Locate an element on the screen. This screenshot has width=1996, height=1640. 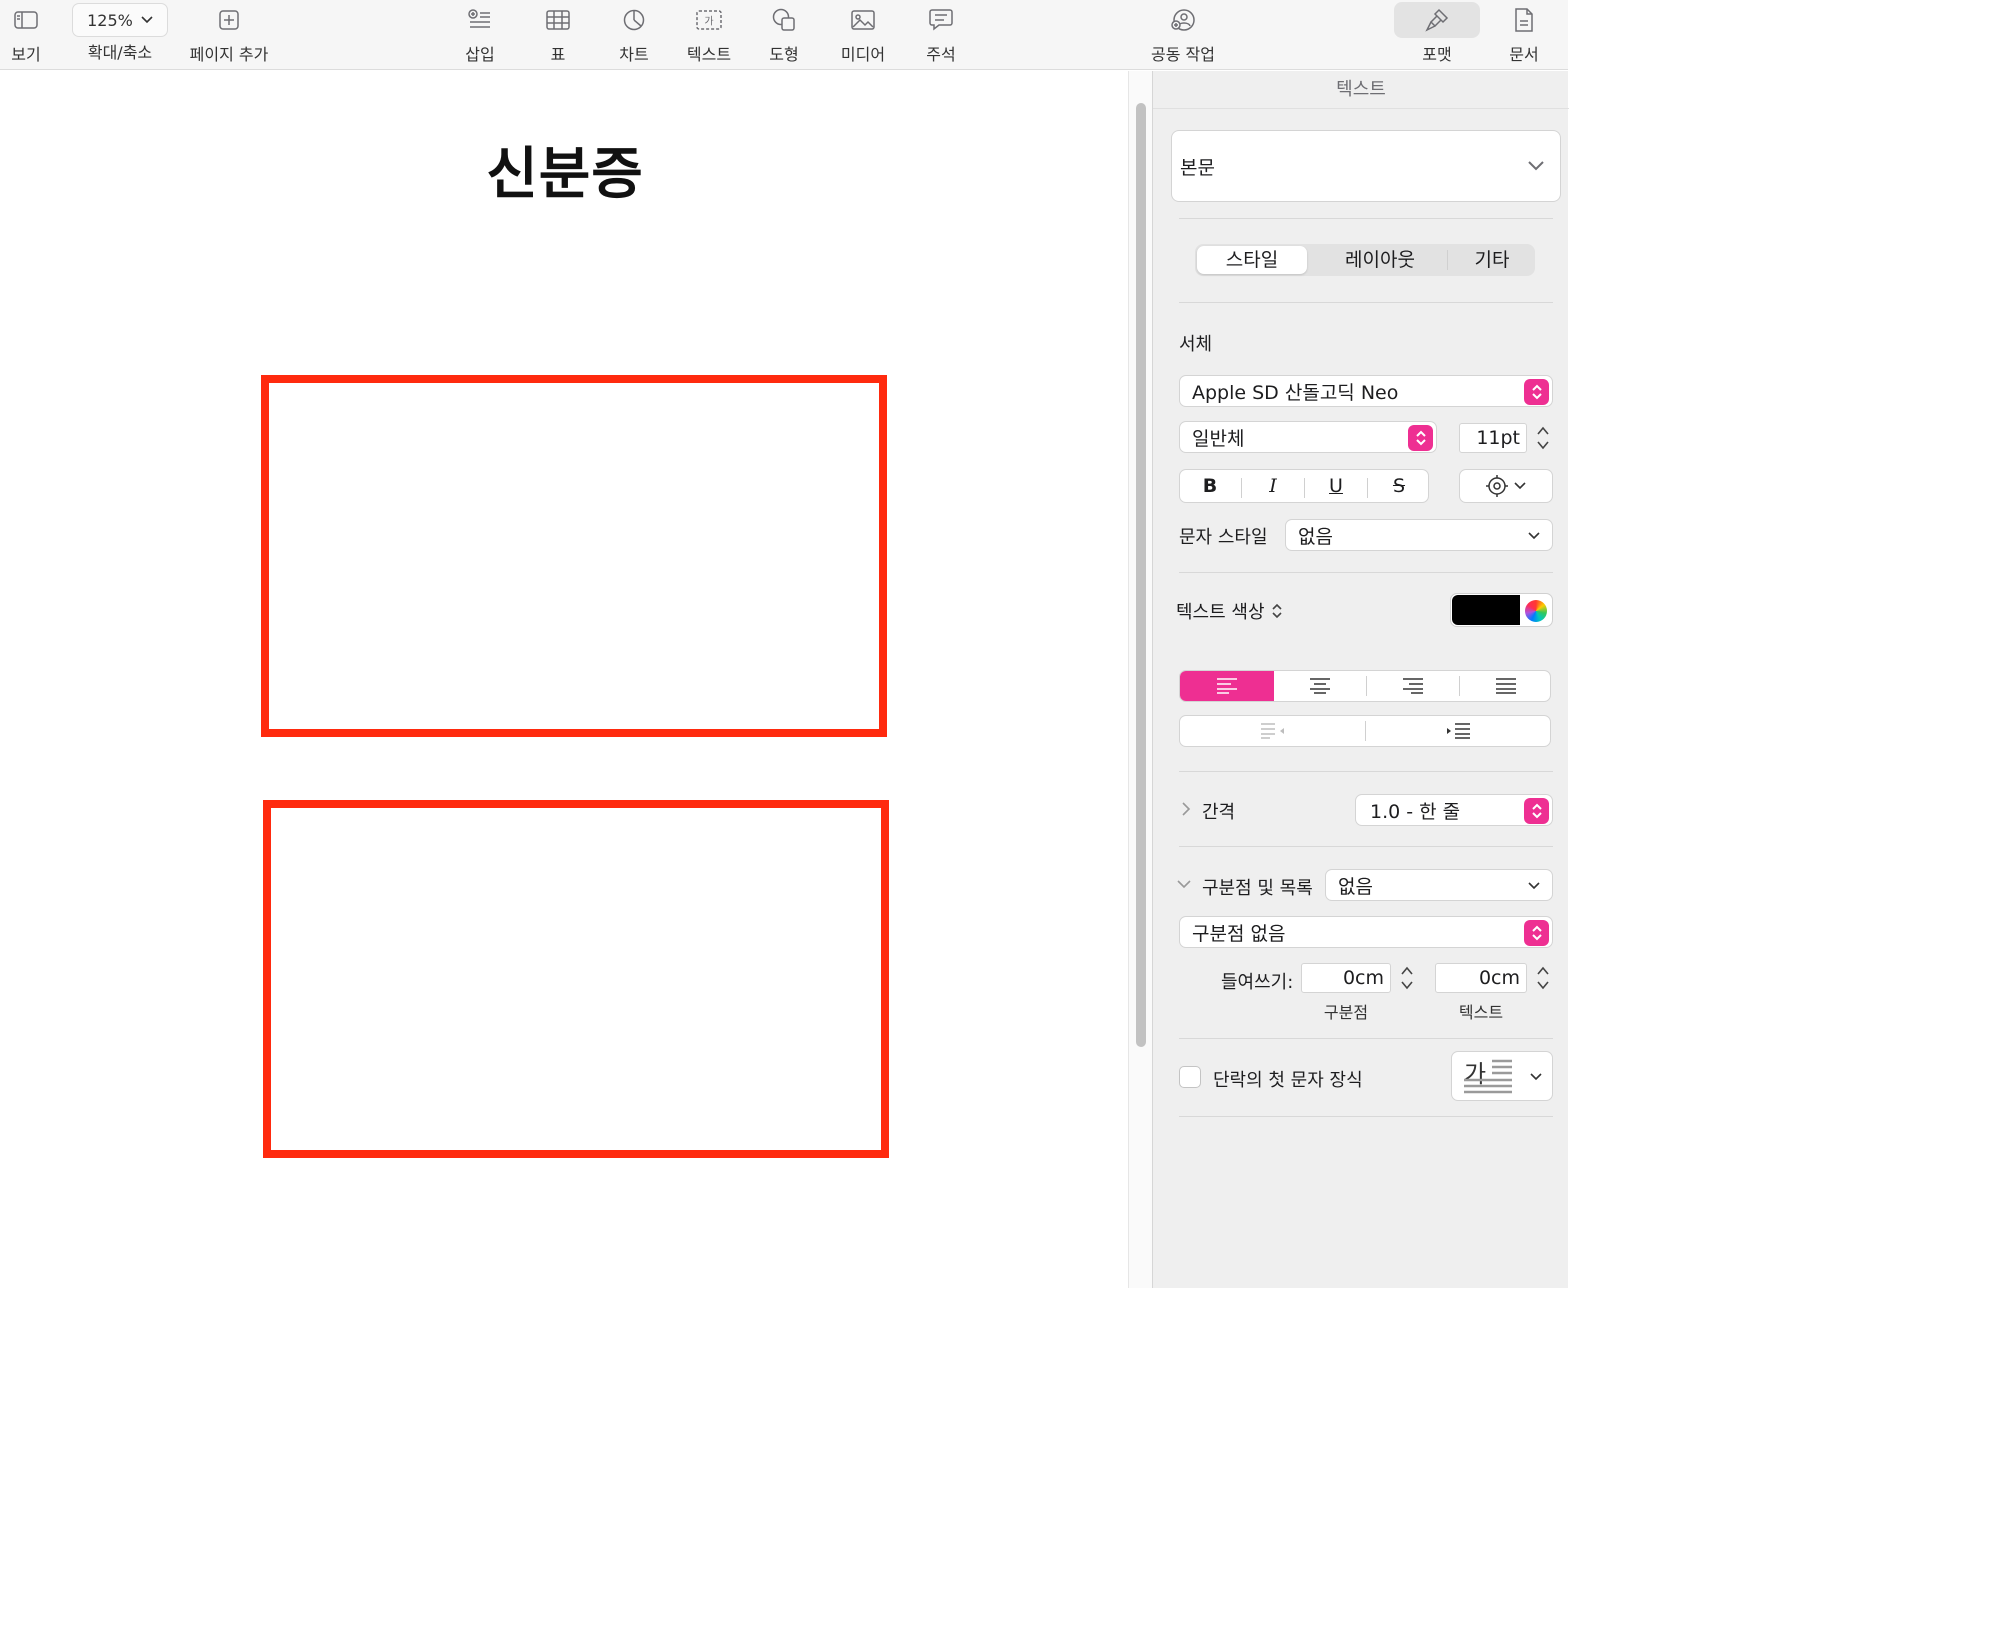
text-indent-input: 0cm is located at coordinates (1481, 978).